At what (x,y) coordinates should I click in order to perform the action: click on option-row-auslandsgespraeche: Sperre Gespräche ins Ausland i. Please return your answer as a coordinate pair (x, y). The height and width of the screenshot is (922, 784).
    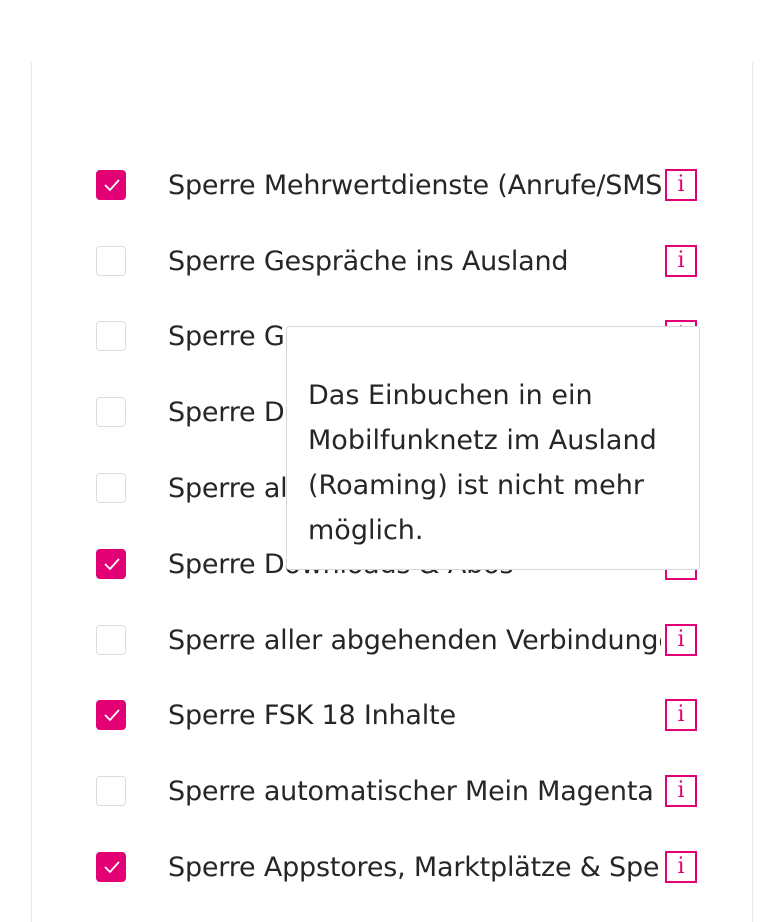
    Looking at the image, I should click on (392, 263).